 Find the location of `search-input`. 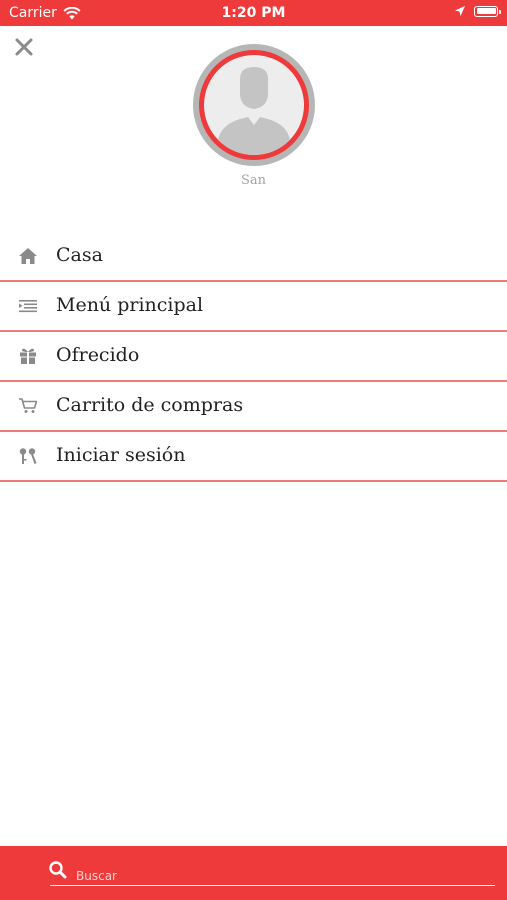

search-input is located at coordinates (285, 876).